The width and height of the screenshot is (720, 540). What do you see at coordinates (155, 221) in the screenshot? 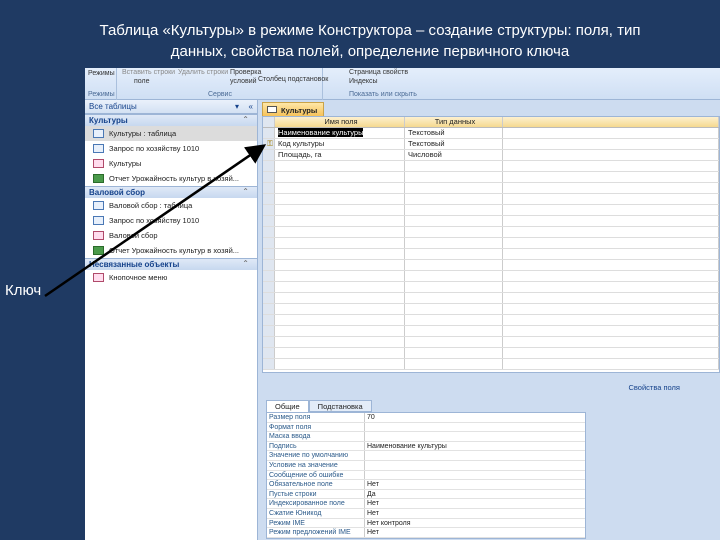
I see `key-arrow` at bounding box center [155, 221].